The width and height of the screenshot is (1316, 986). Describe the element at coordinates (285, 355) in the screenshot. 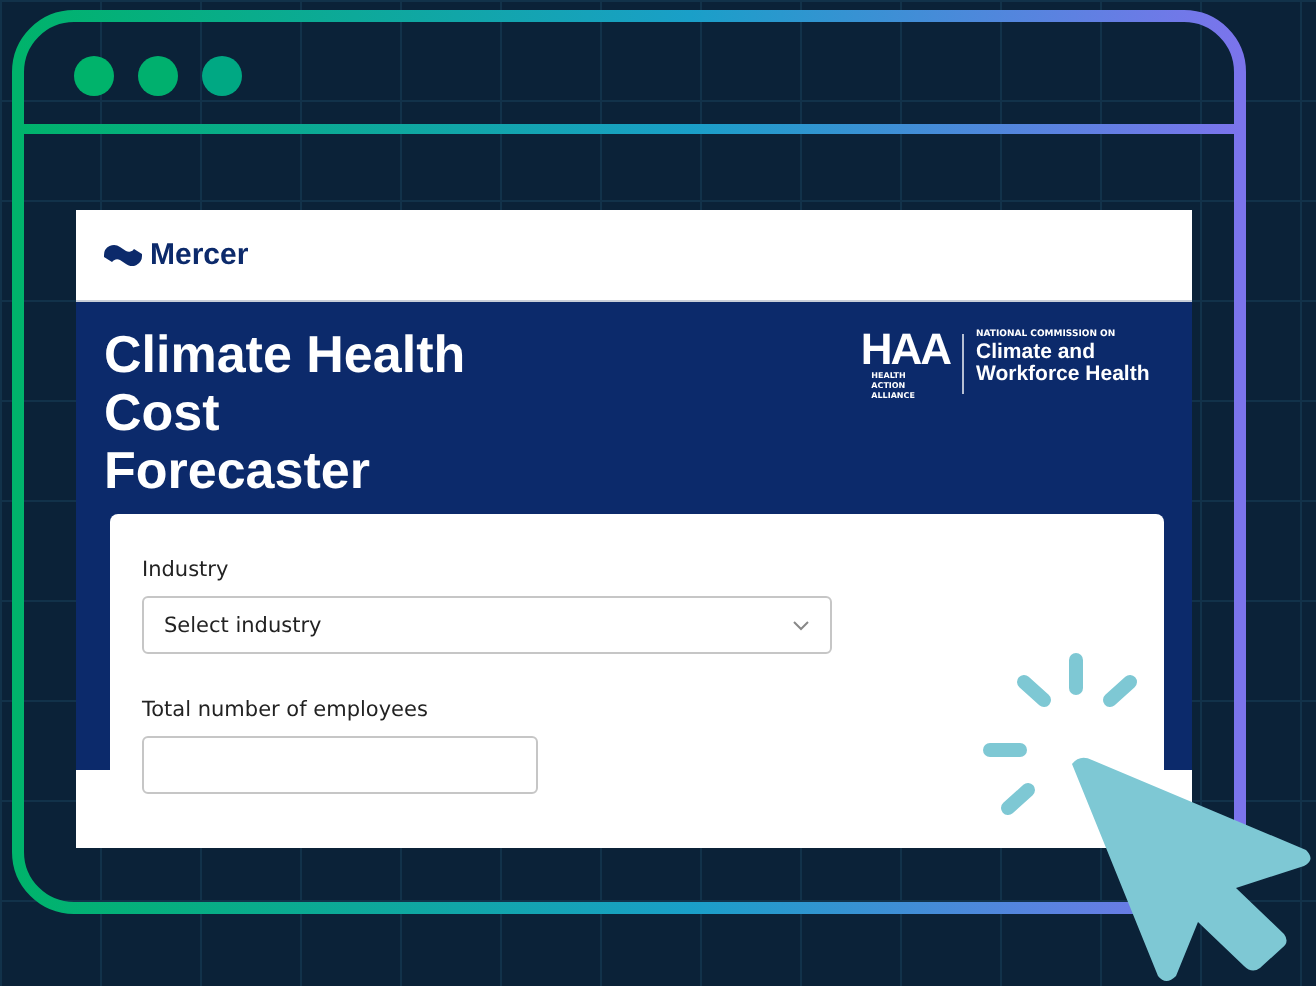

I see `page-title: Climate Health` at that location.